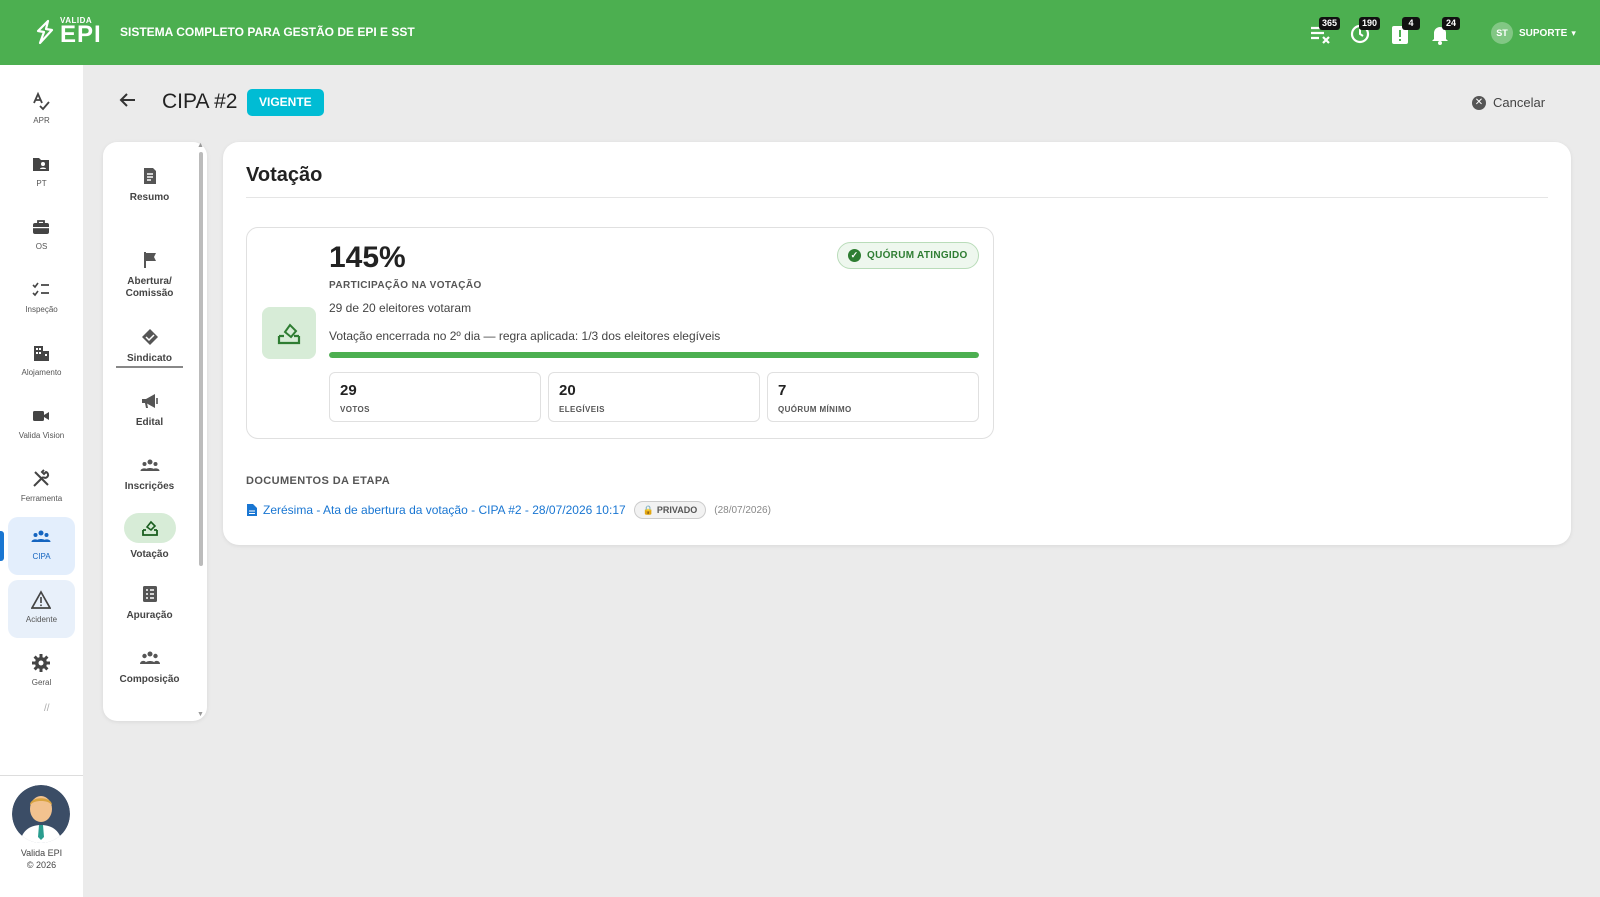 The image size is (1600, 897). I want to click on steps-scrollbar, so click(201, 359).